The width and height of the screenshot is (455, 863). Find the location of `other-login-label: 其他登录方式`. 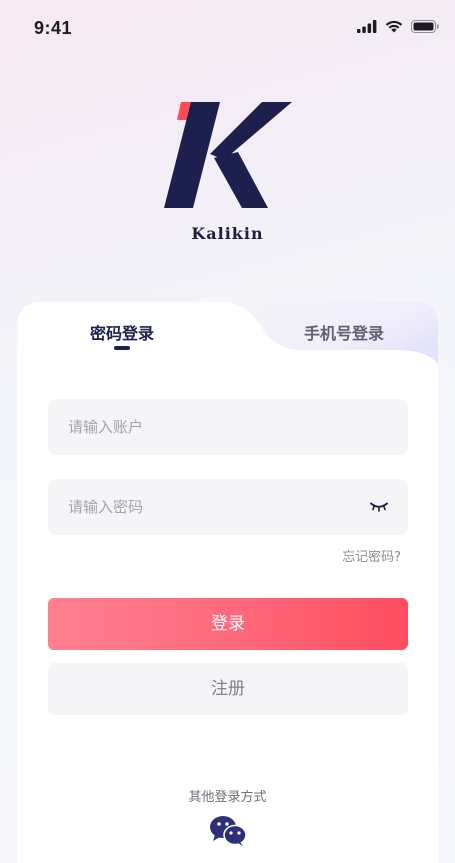

other-login-label: 其他登录方式 is located at coordinates (227, 797).